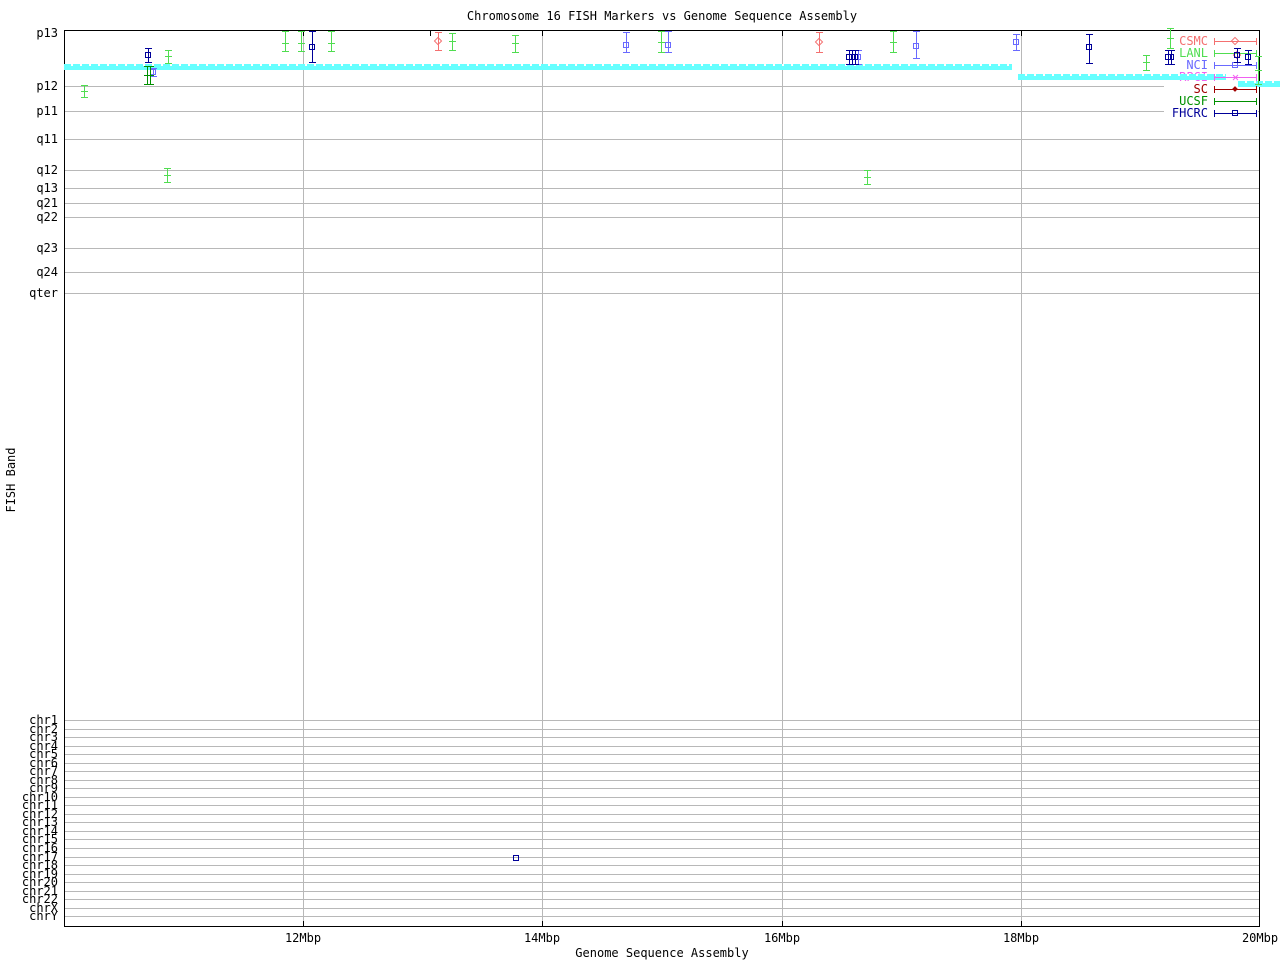 The image size is (1280, 960). Describe the element at coordinates (1122, 77) in the screenshot. I see `assembly-line-segment` at that location.